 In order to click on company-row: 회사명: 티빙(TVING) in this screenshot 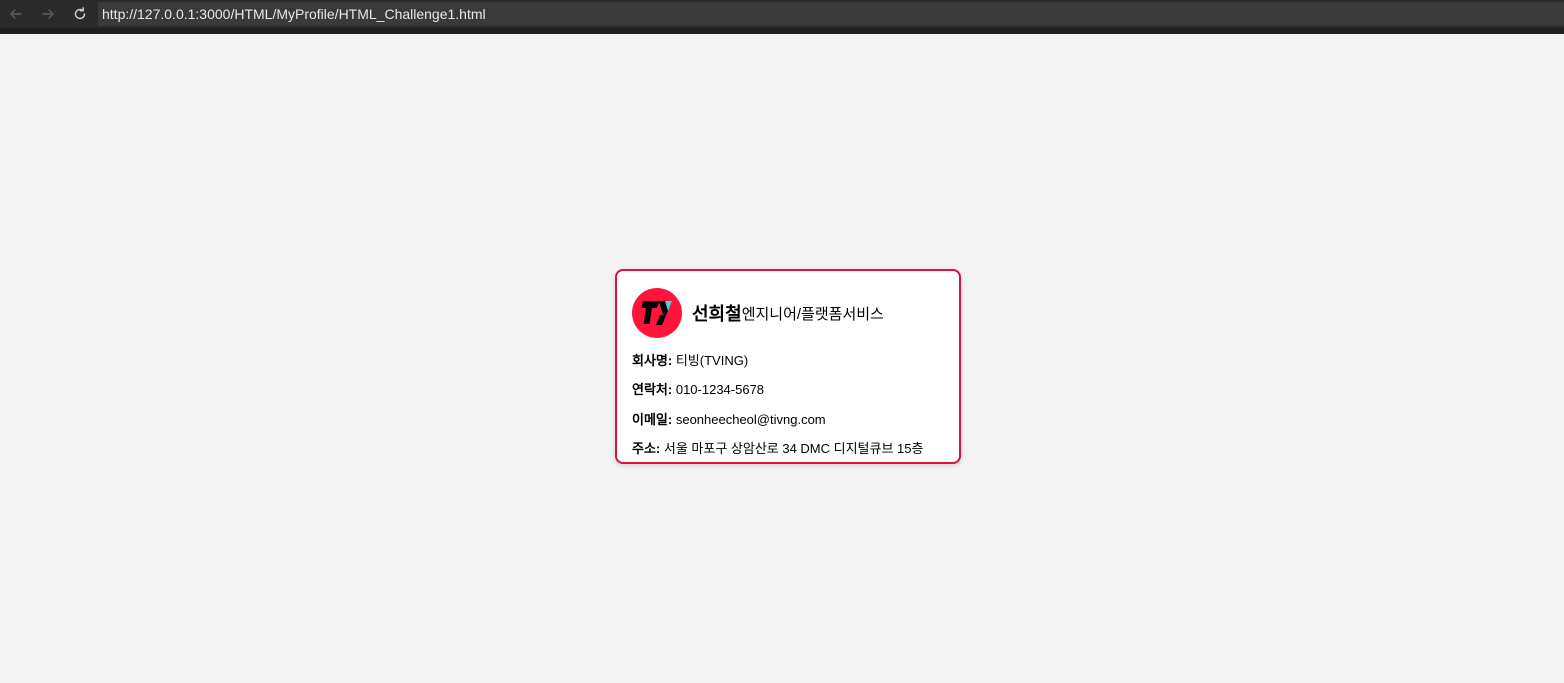, I will do `click(690, 359)`.